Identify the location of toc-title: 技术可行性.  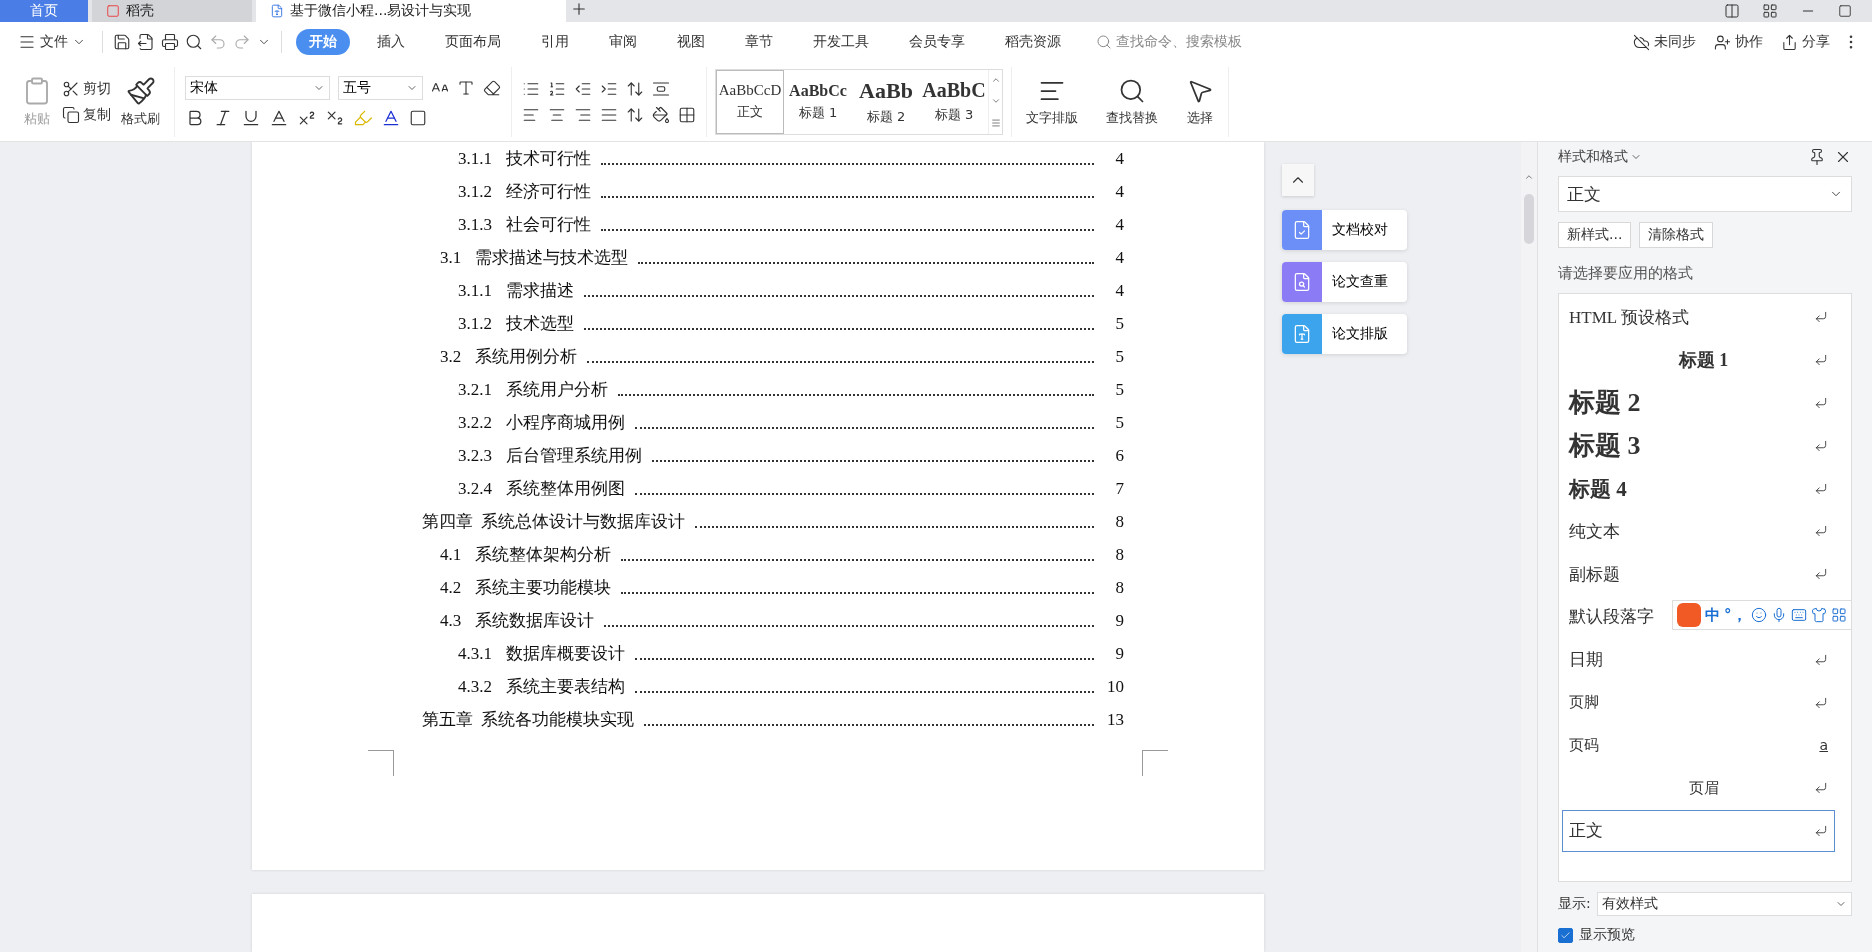
(548, 159).